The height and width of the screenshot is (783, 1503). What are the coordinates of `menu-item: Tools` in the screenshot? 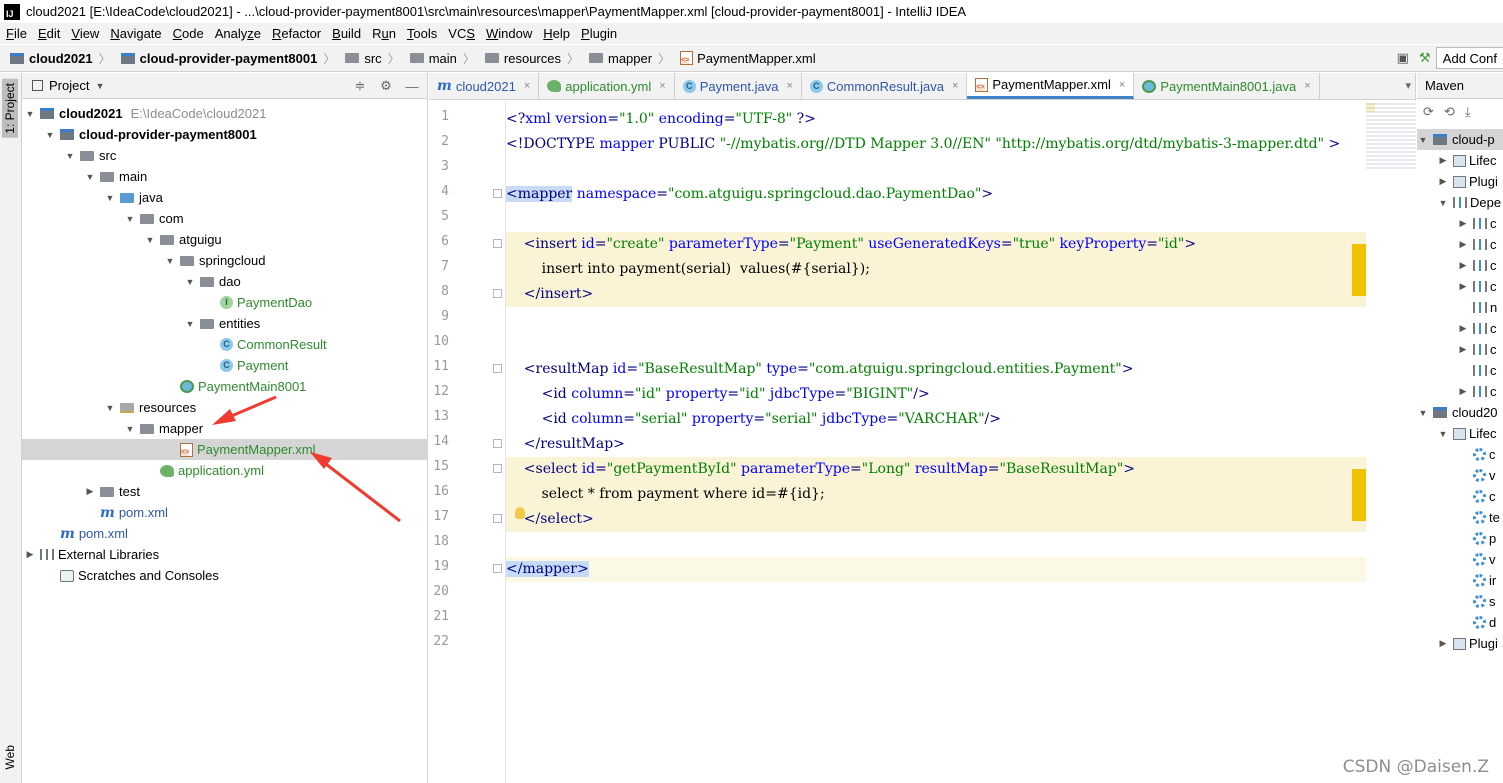 It's located at (421, 33).